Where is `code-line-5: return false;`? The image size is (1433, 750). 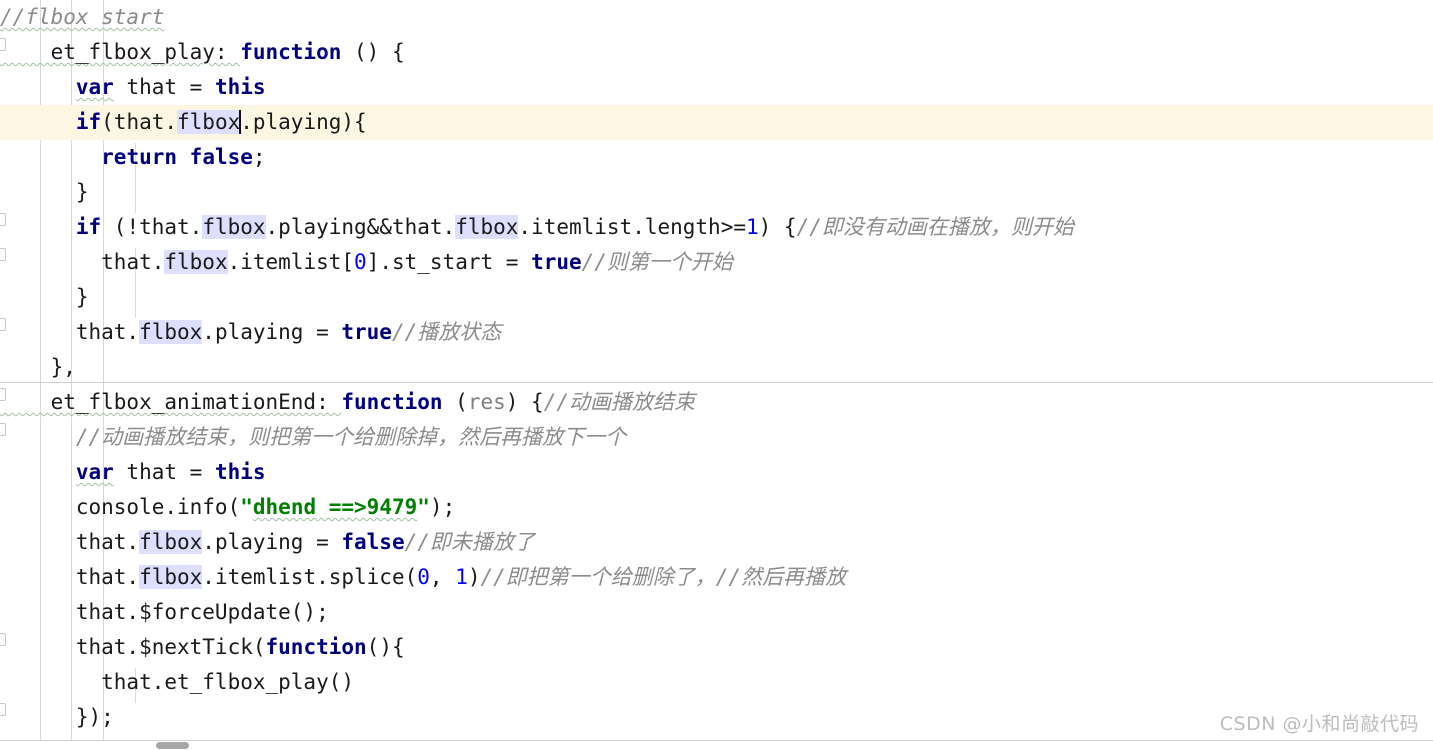
code-line-5: return false; is located at coordinates (716, 157).